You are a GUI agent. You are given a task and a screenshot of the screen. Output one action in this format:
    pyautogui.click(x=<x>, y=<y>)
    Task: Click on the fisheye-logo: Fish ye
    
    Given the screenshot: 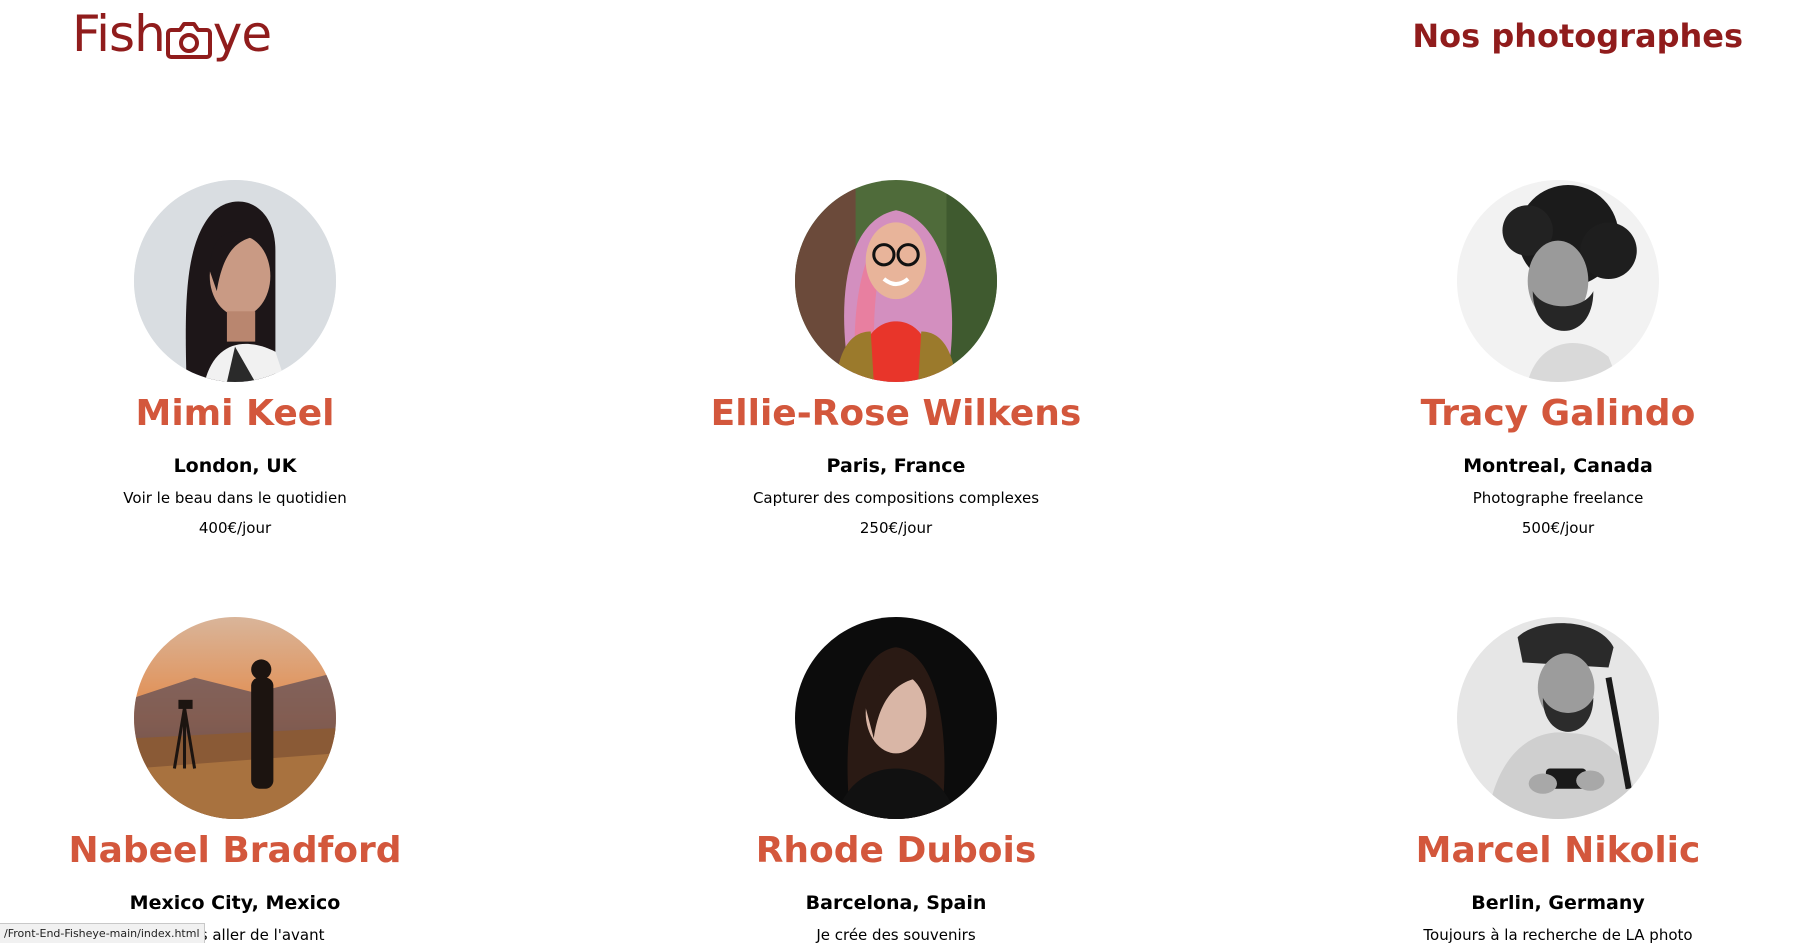 What is the action you would take?
    pyautogui.click(x=172, y=34)
    